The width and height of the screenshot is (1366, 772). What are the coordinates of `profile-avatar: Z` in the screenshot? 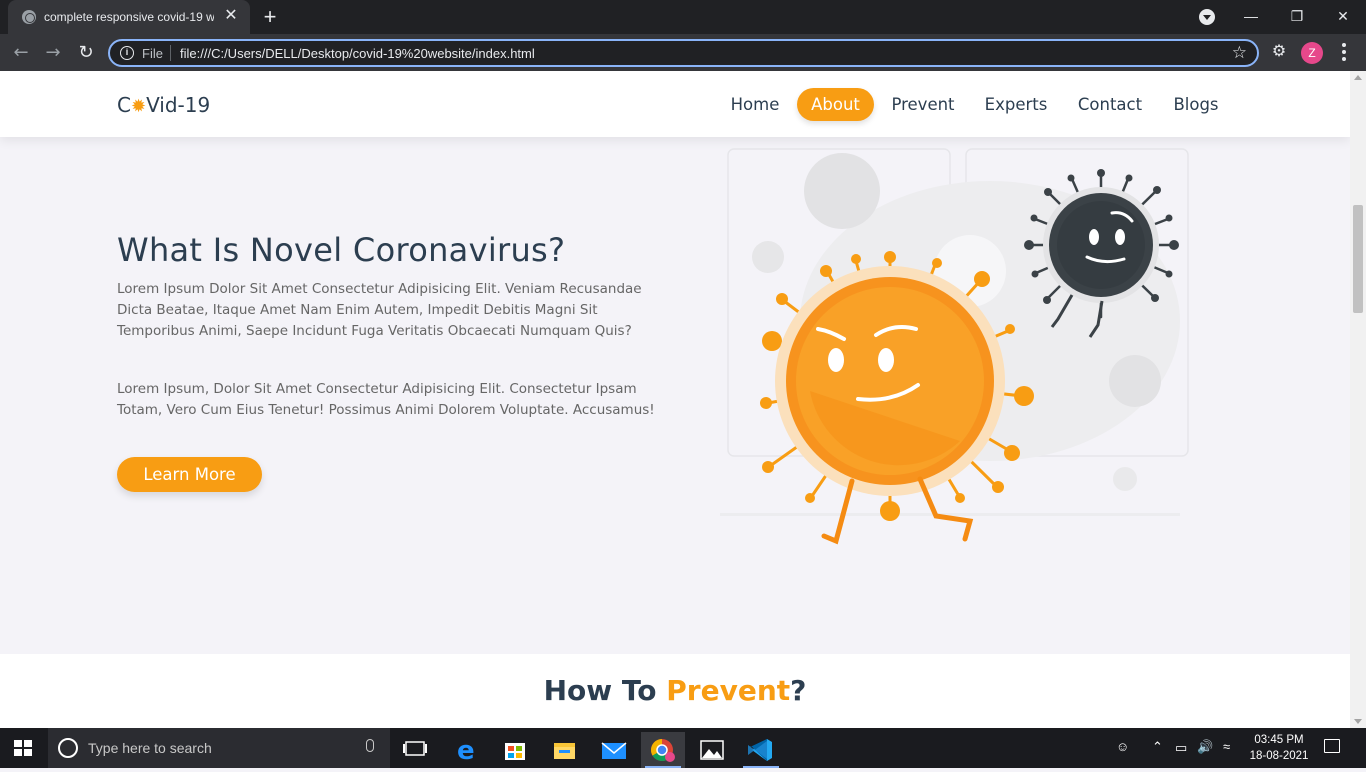 It's located at (1312, 53).